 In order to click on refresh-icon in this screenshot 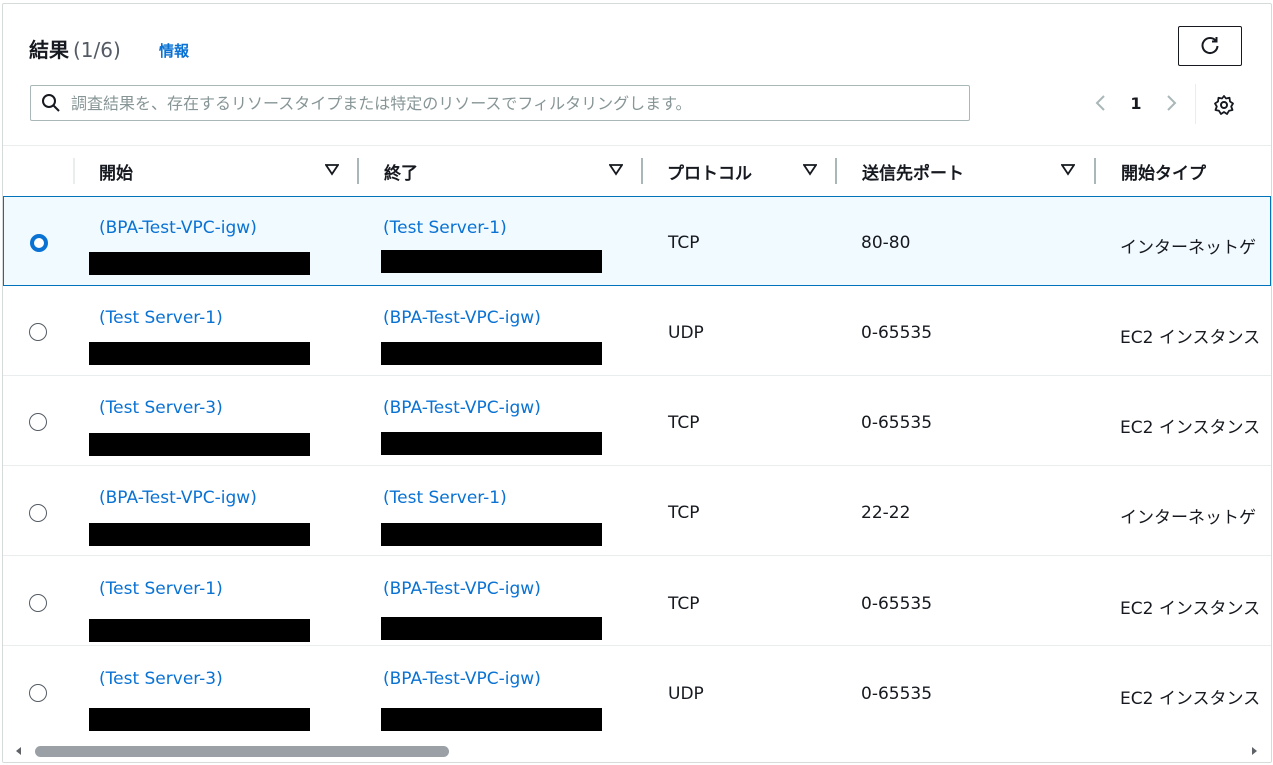, I will do `click(1210, 46)`.